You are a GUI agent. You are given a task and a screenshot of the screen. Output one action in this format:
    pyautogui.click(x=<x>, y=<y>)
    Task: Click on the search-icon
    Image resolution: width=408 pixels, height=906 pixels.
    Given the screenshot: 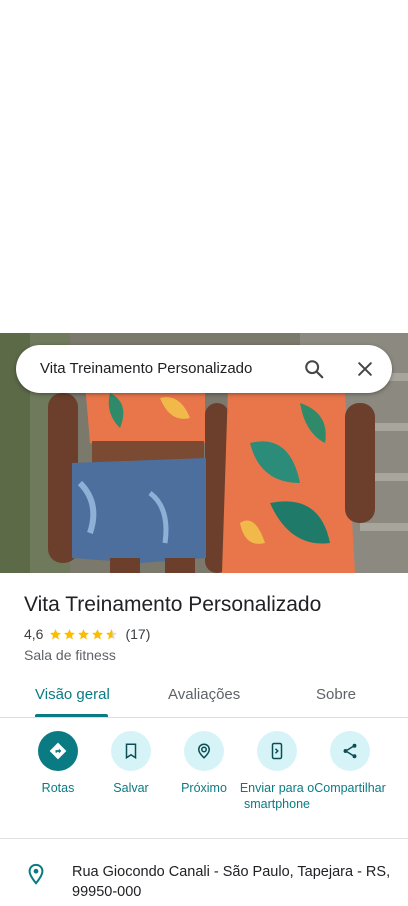 What is the action you would take?
    pyautogui.click(x=314, y=369)
    